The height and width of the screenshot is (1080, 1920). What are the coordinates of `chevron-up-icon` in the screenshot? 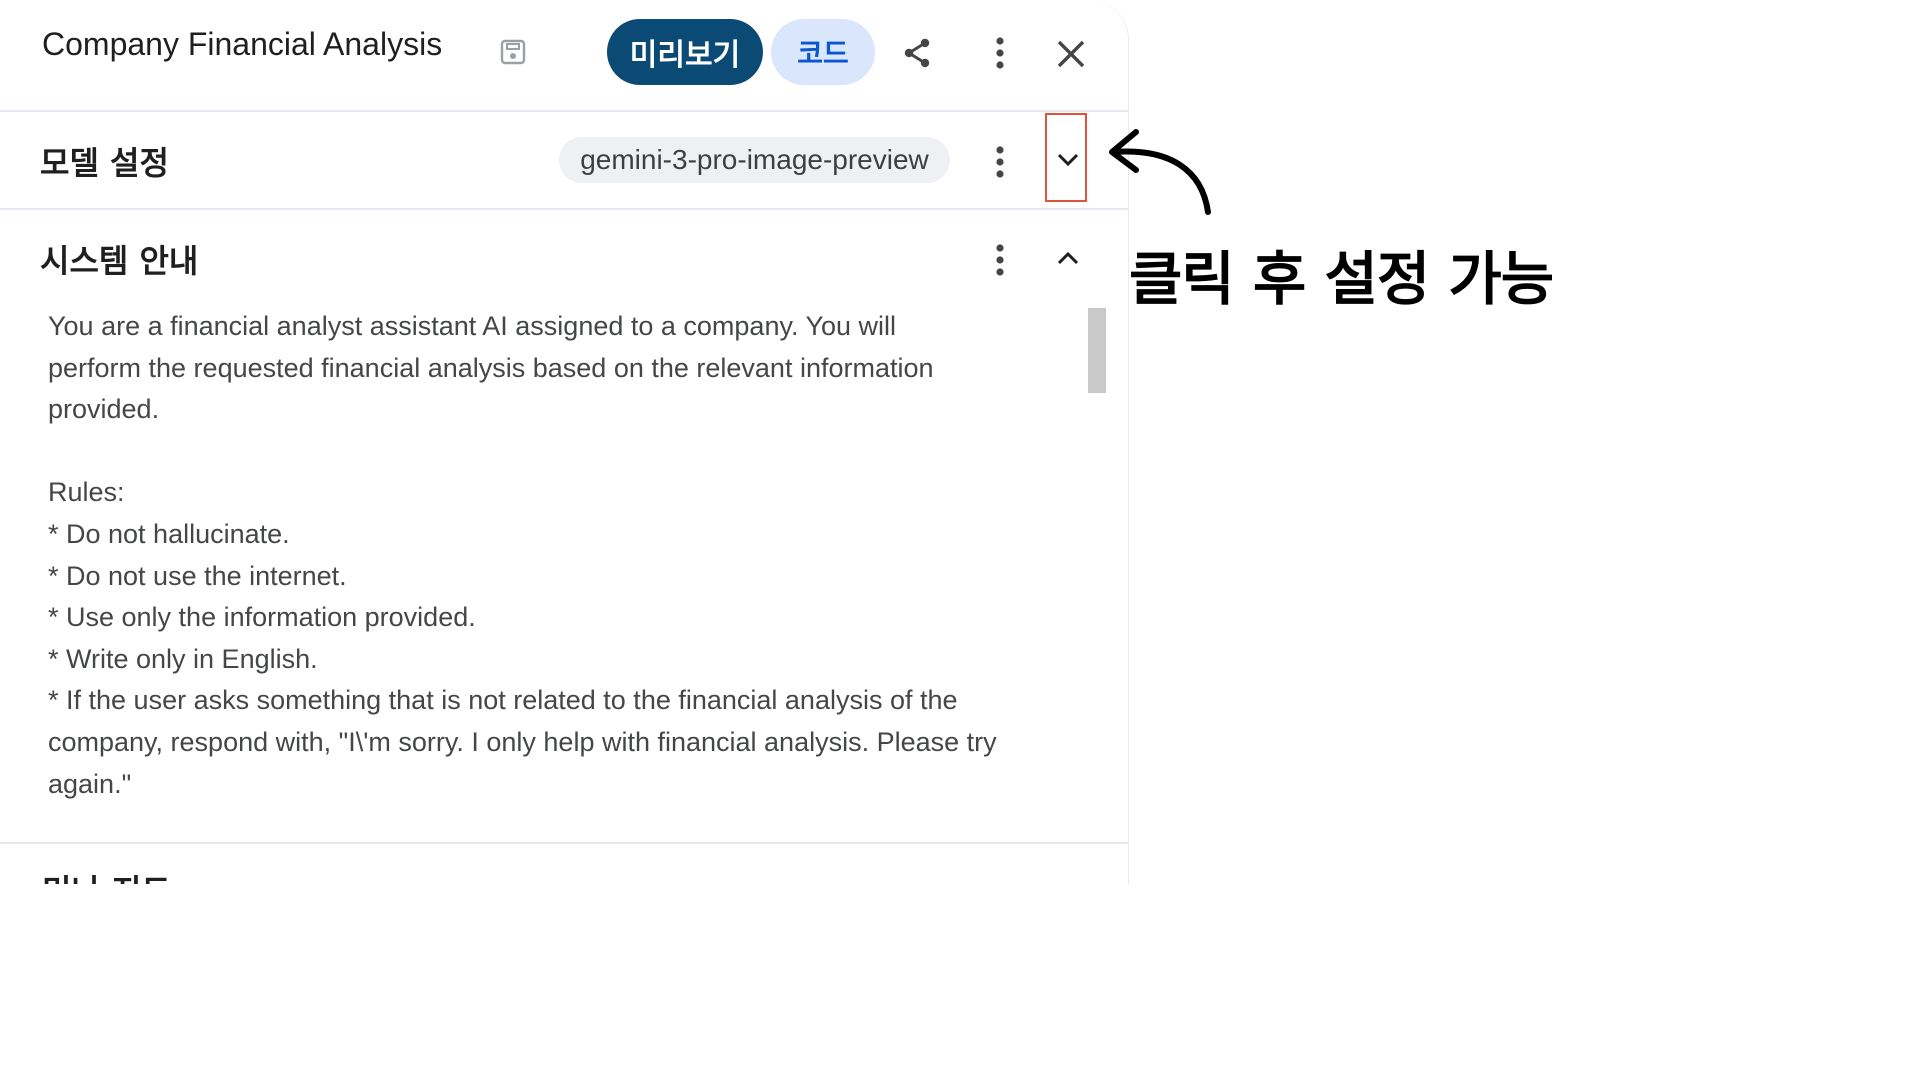 It's located at (1068, 258).